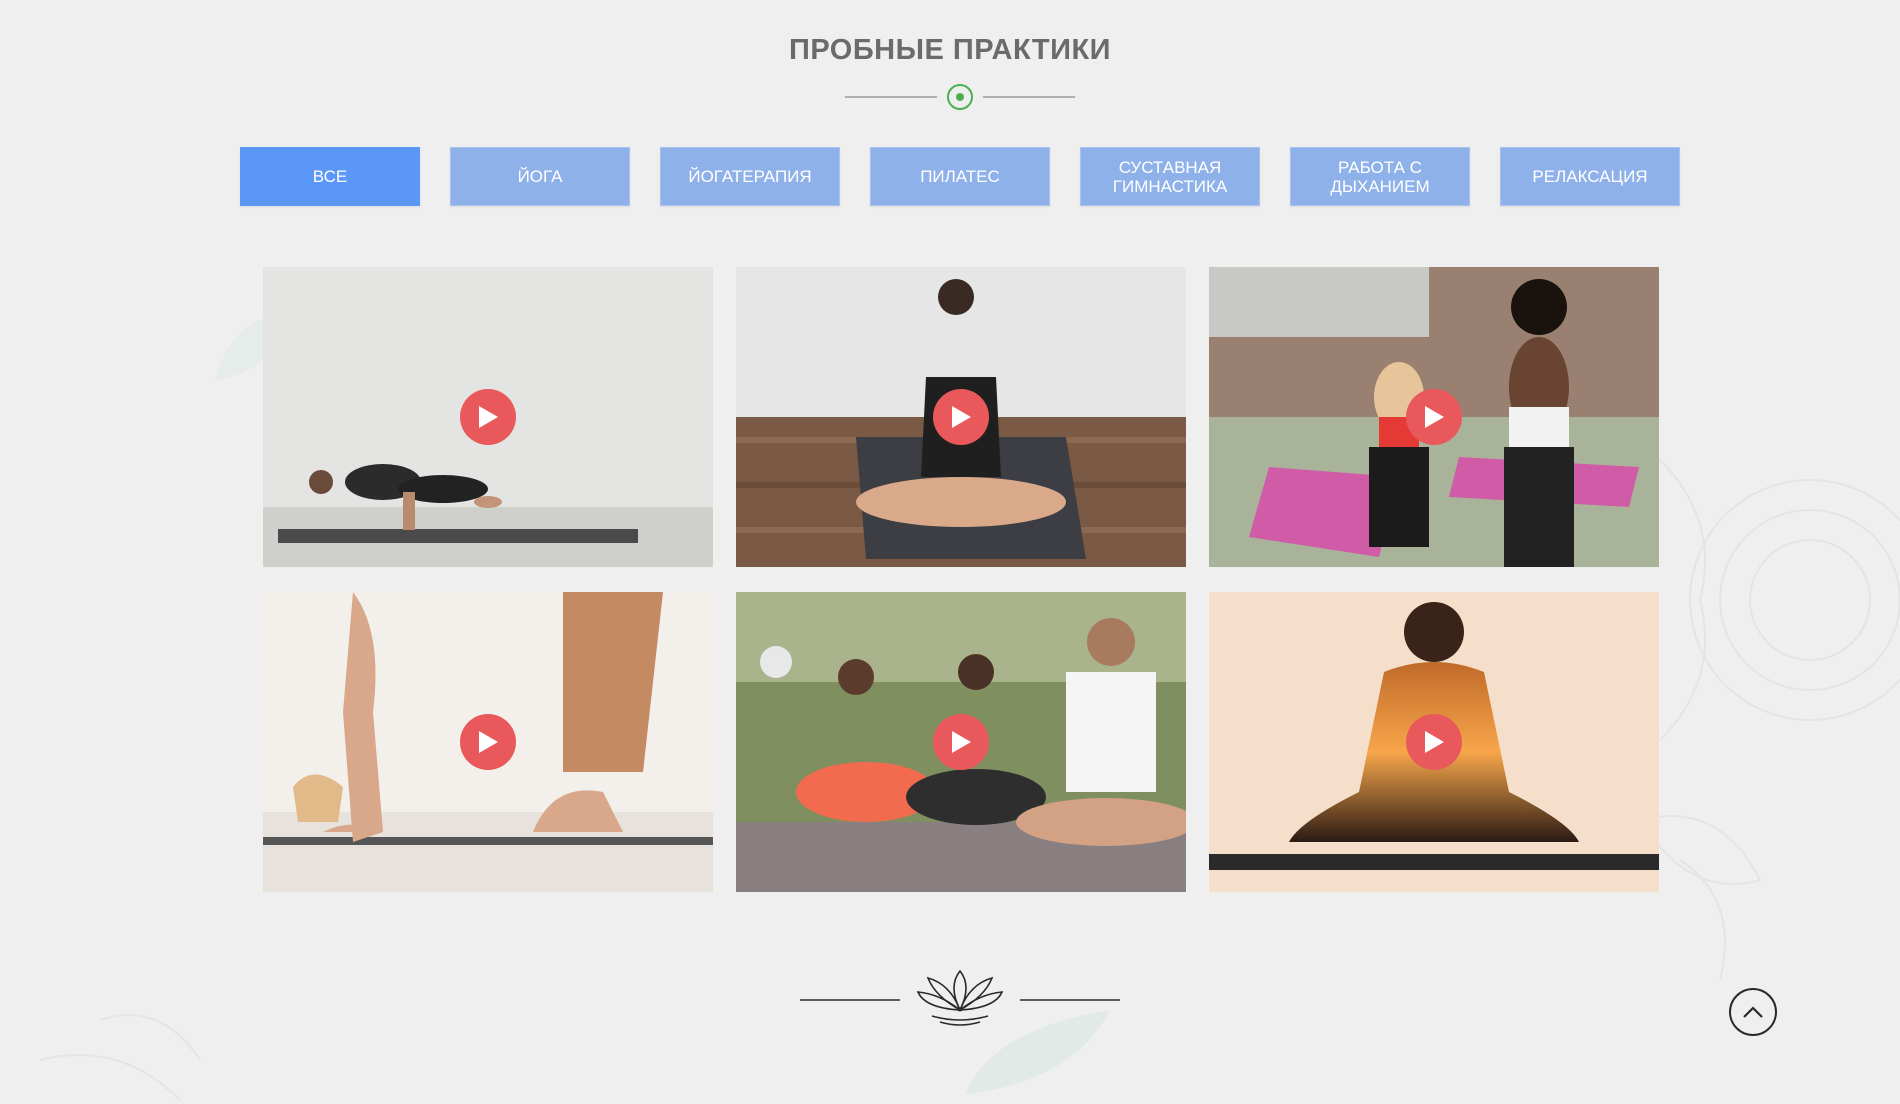 The height and width of the screenshot is (1104, 1900). I want to click on footer-divider, so click(960, 997).